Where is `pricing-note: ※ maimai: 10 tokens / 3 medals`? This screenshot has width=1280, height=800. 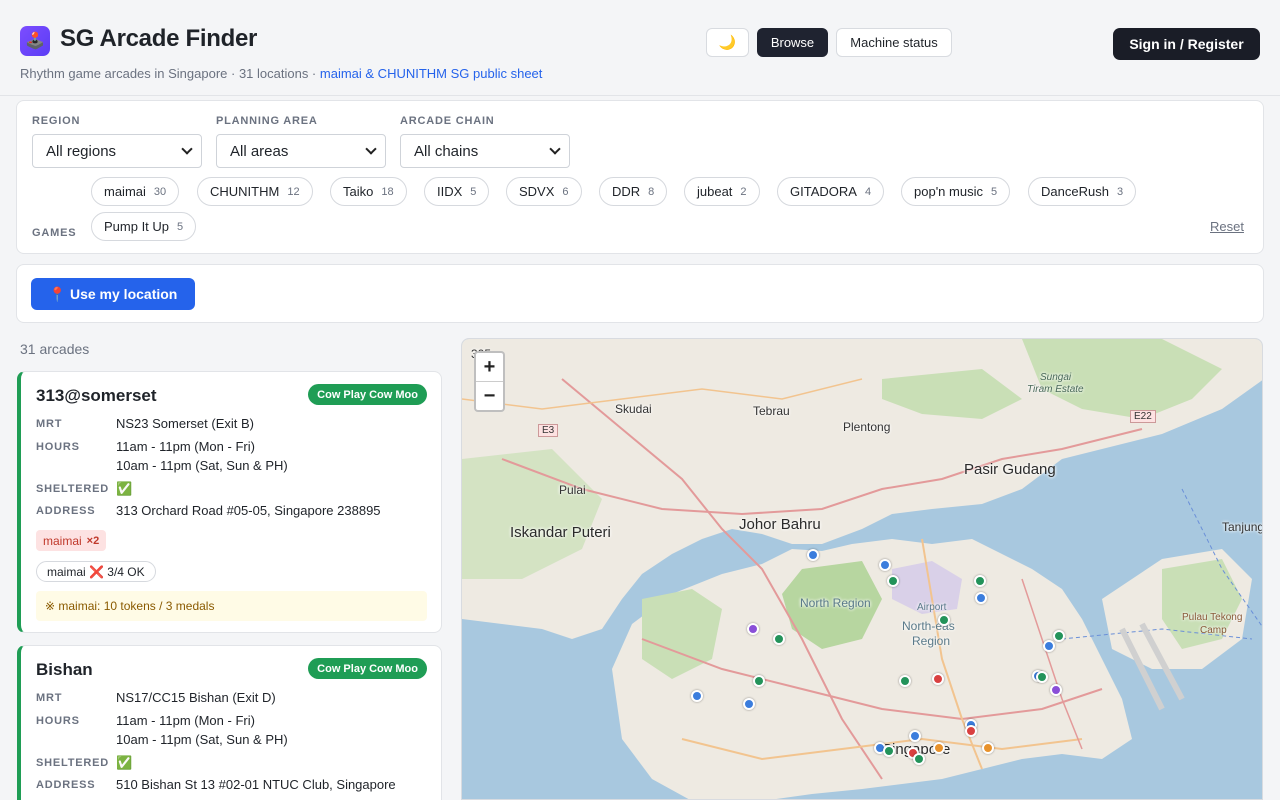 pricing-note: ※ maimai: 10 tokens / 3 medals is located at coordinates (231, 606).